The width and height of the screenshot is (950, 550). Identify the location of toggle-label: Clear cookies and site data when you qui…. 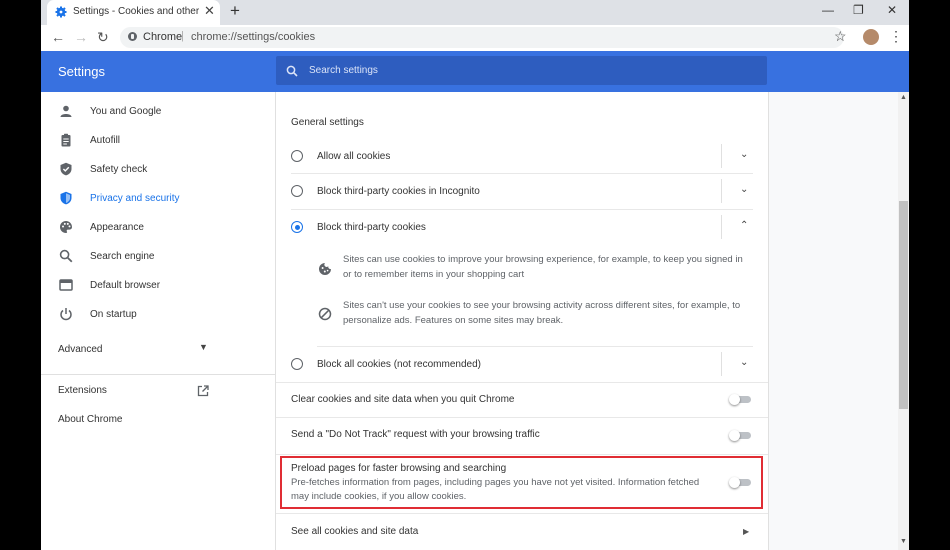
(403, 399).